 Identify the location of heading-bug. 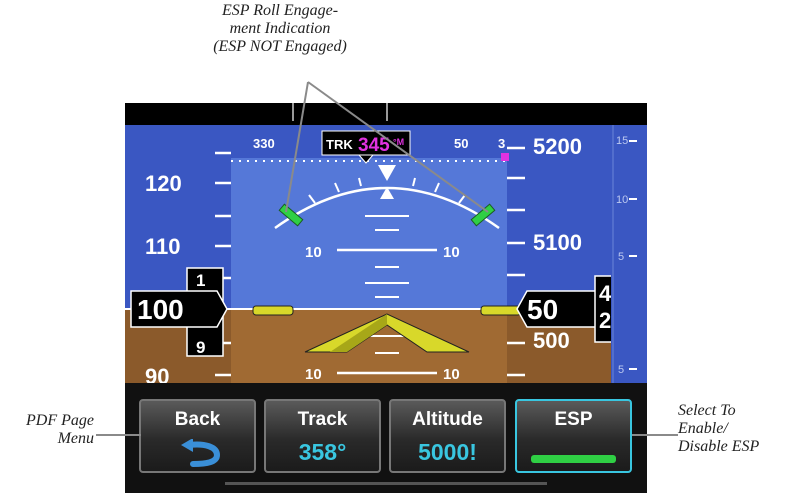
(505, 157).